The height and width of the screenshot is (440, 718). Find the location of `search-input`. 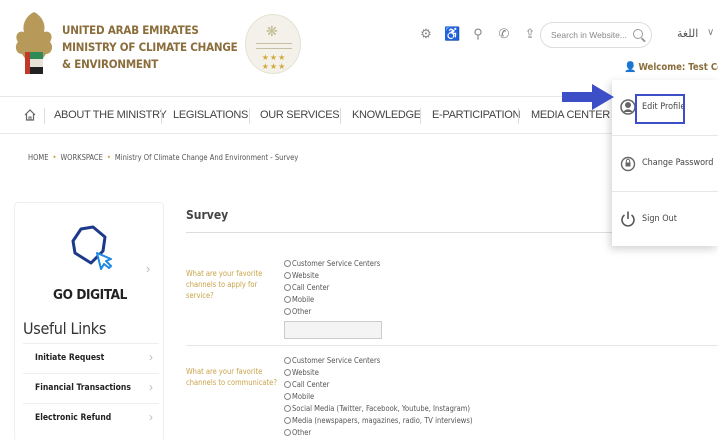

search-input is located at coordinates (589, 35).